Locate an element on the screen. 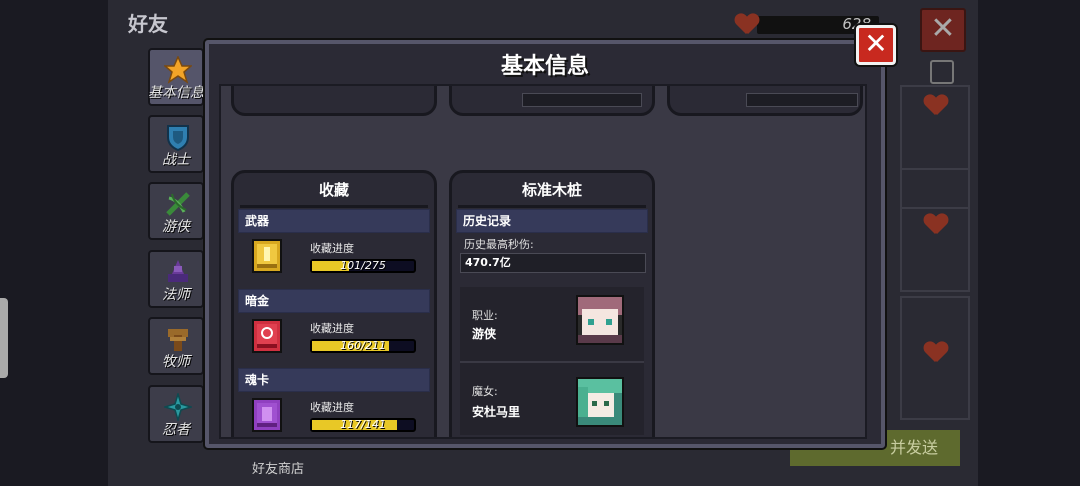  tab-label: 游侠 is located at coordinates (176, 227).